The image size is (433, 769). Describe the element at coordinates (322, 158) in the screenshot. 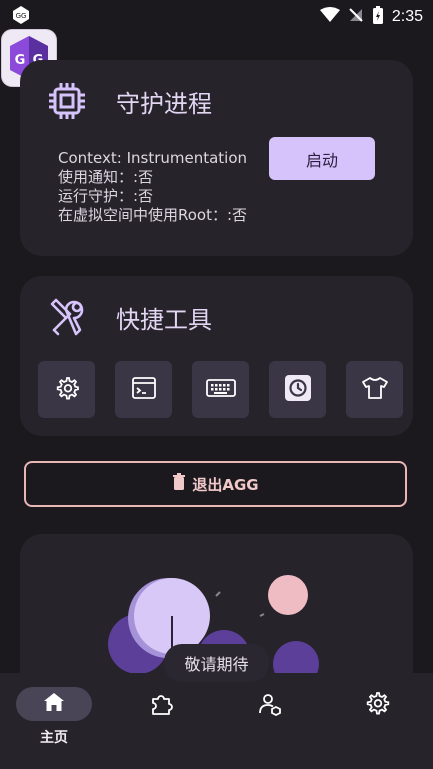

I see `start-button: 启动` at that location.